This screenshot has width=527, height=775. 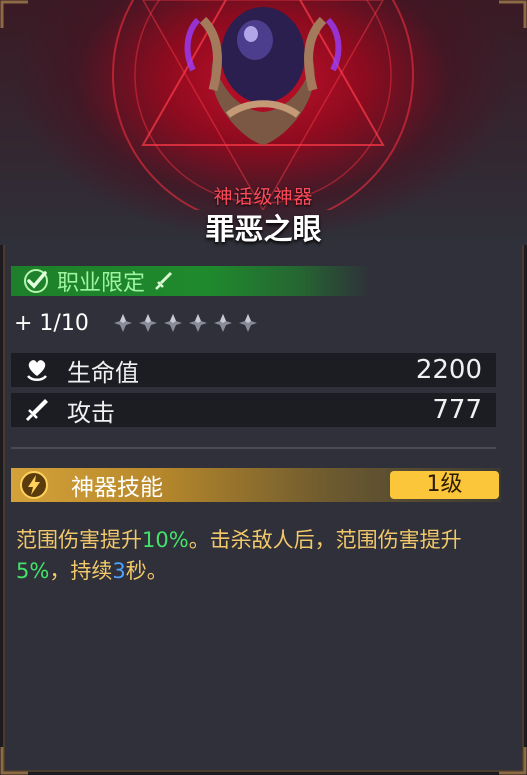 What do you see at coordinates (37, 370) in the screenshot?
I see `heart-icon` at bounding box center [37, 370].